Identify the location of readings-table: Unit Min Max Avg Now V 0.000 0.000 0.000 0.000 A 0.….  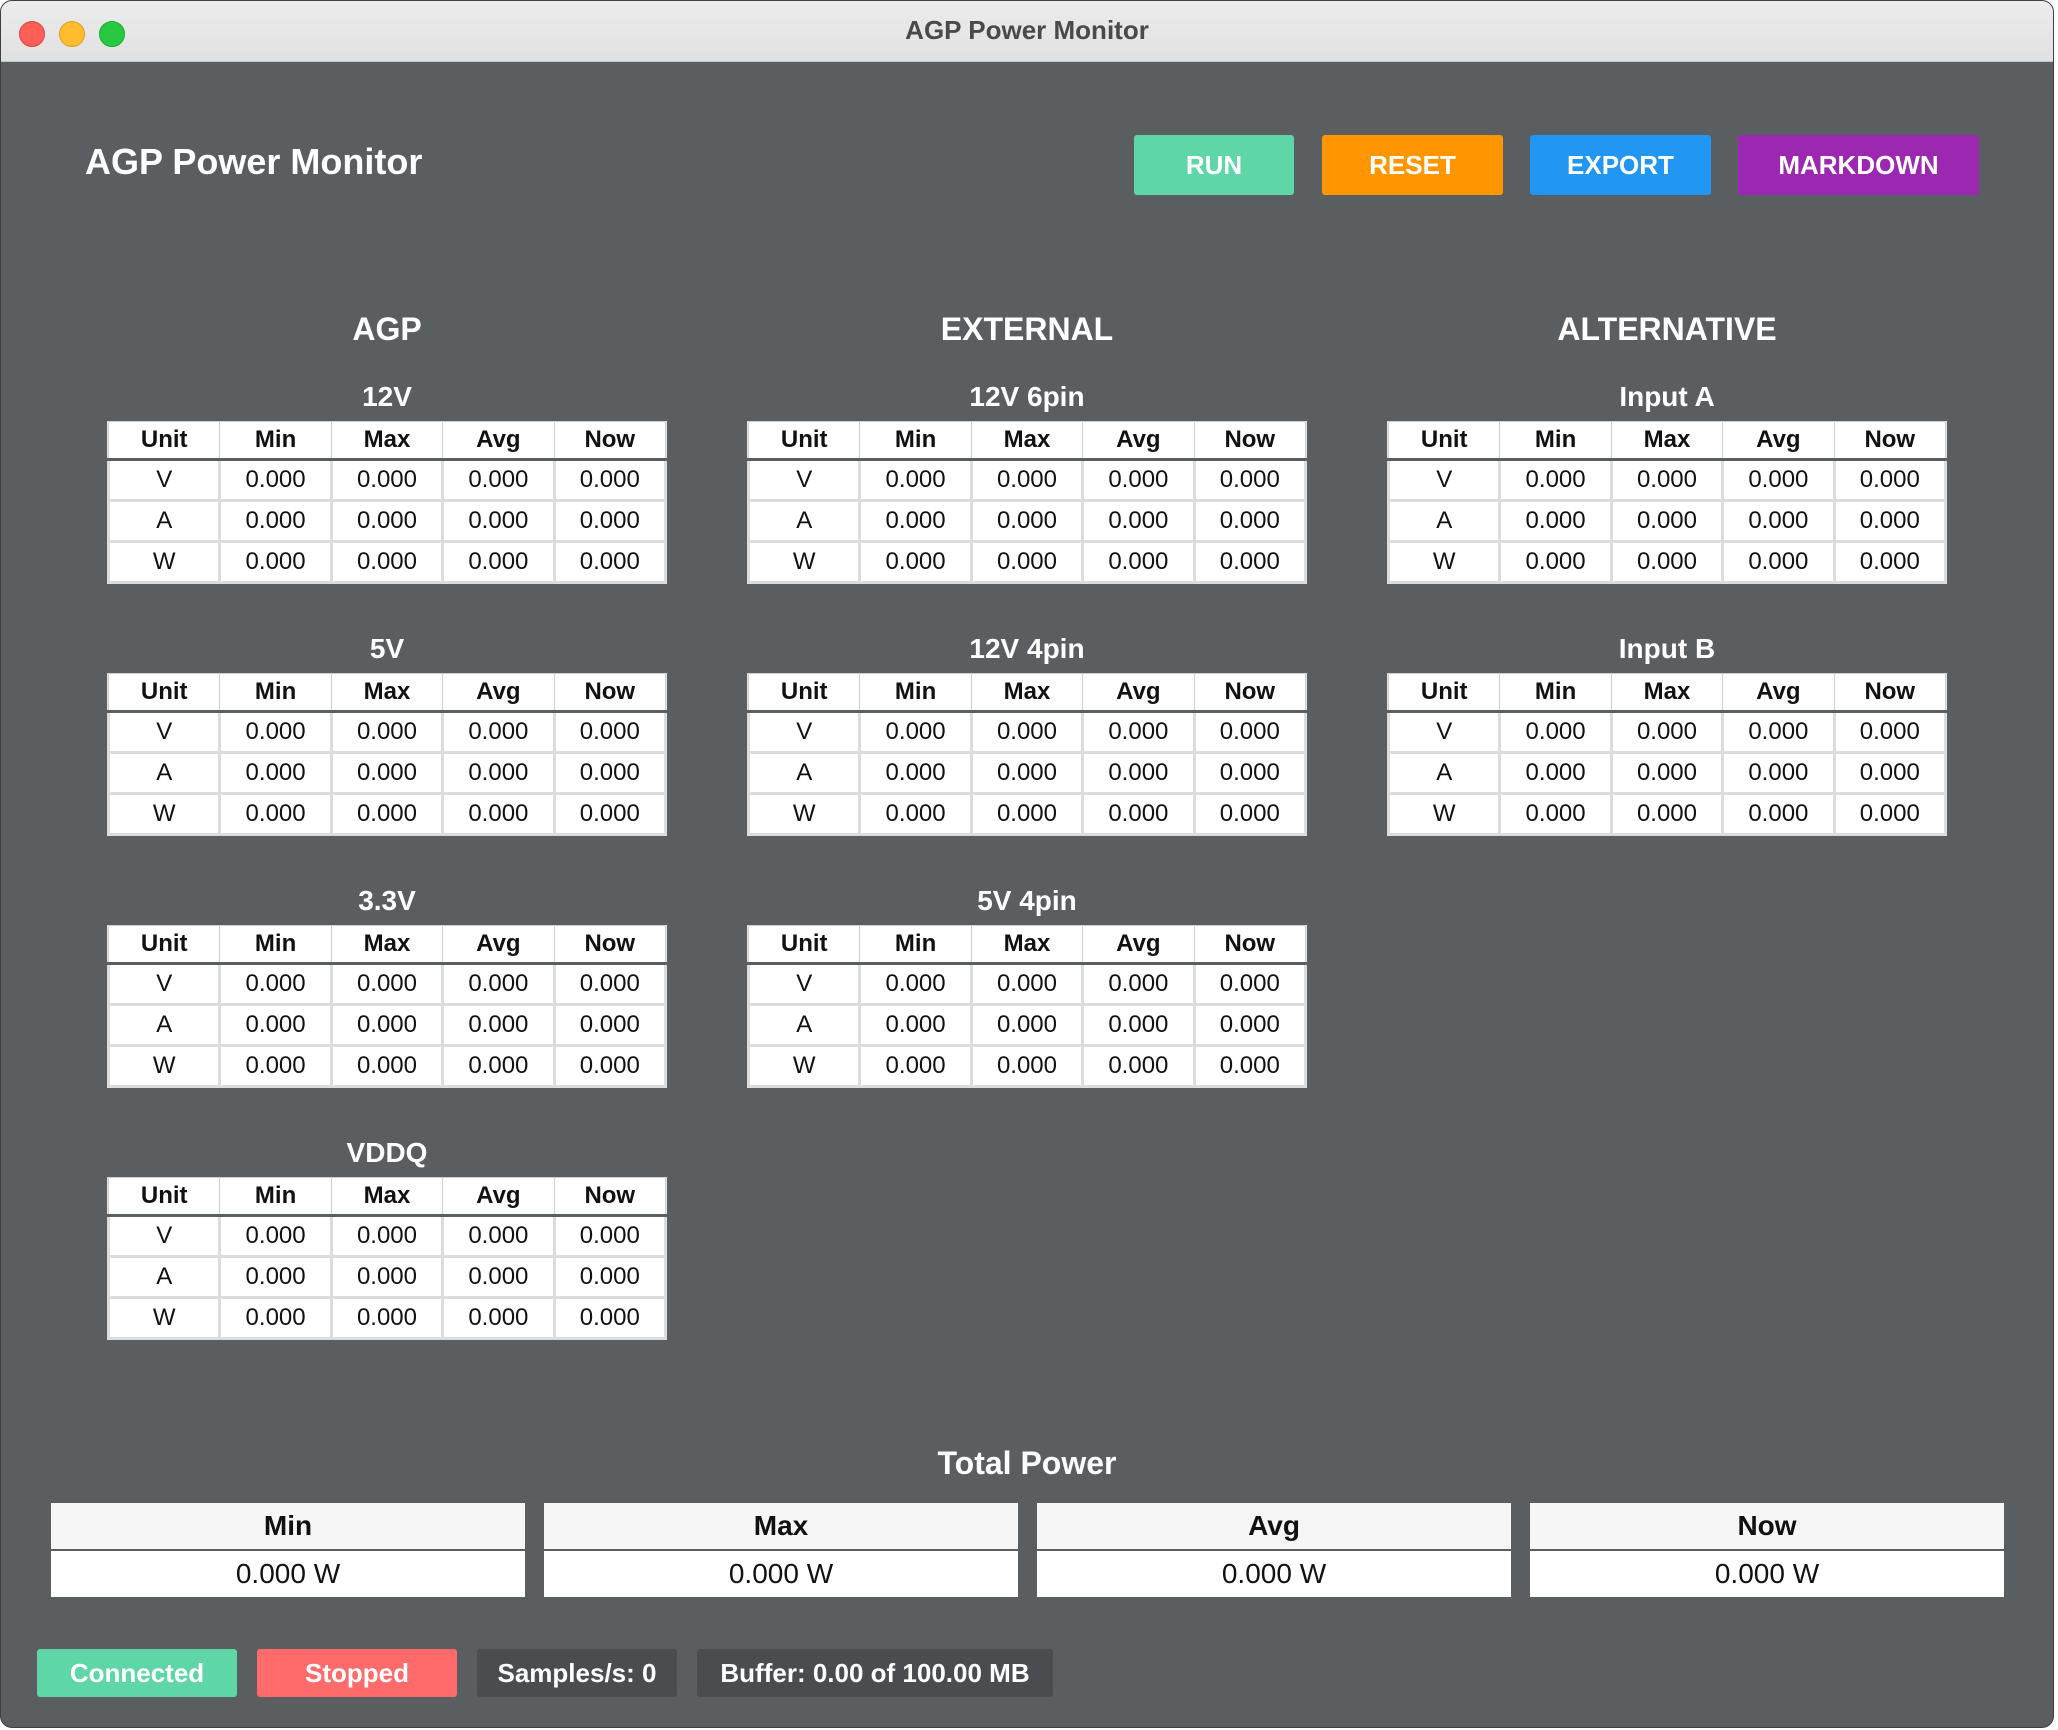
(1027, 502).